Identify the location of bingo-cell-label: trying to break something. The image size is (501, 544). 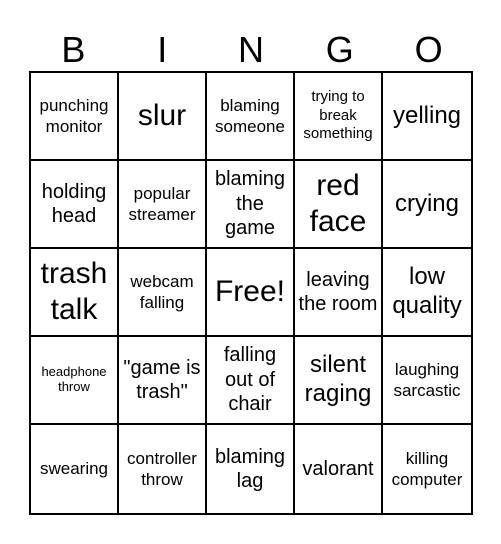
(338, 115).